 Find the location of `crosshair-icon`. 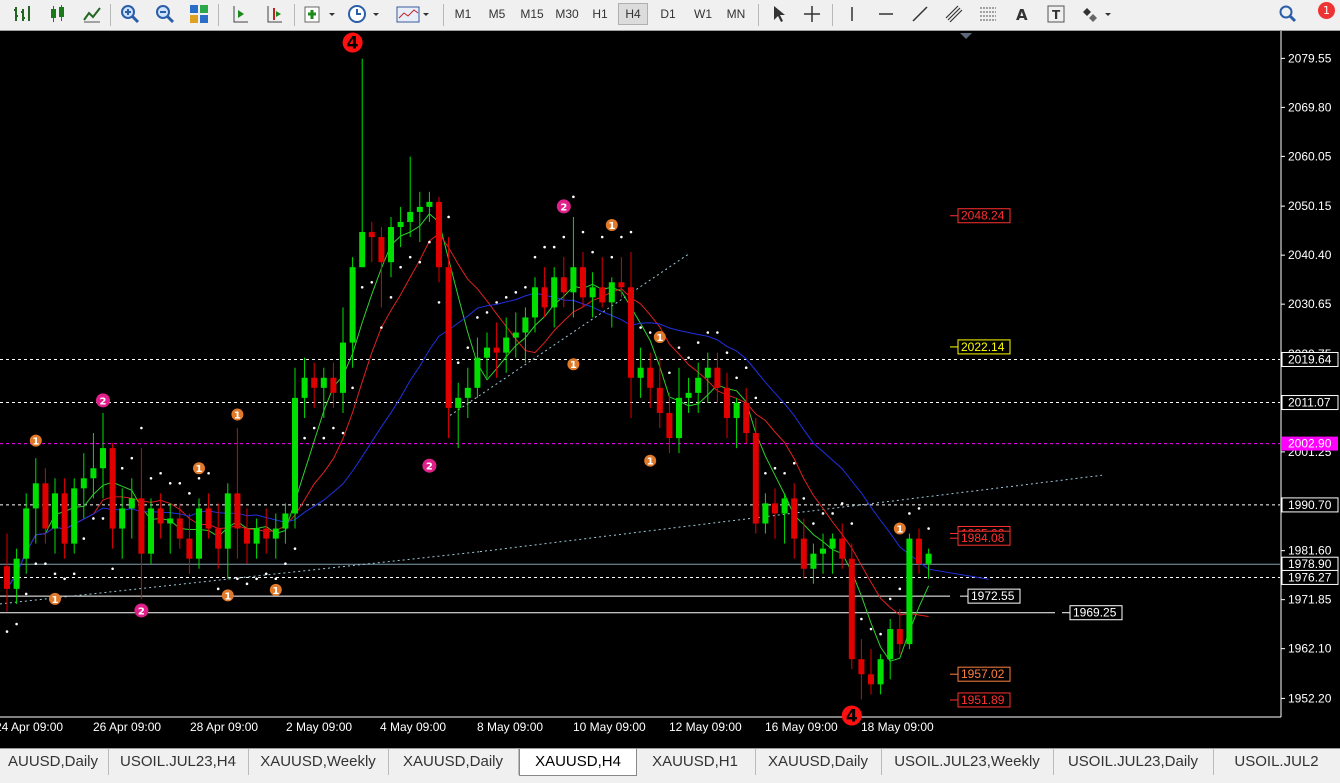

crosshair-icon is located at coordinates (812, 14).